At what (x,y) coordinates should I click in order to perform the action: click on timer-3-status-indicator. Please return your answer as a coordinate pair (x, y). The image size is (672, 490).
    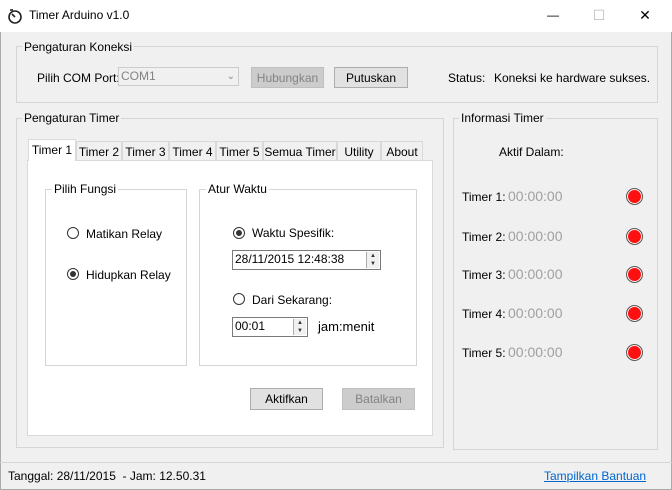
    Looking at the image, I should click on (634, 274).